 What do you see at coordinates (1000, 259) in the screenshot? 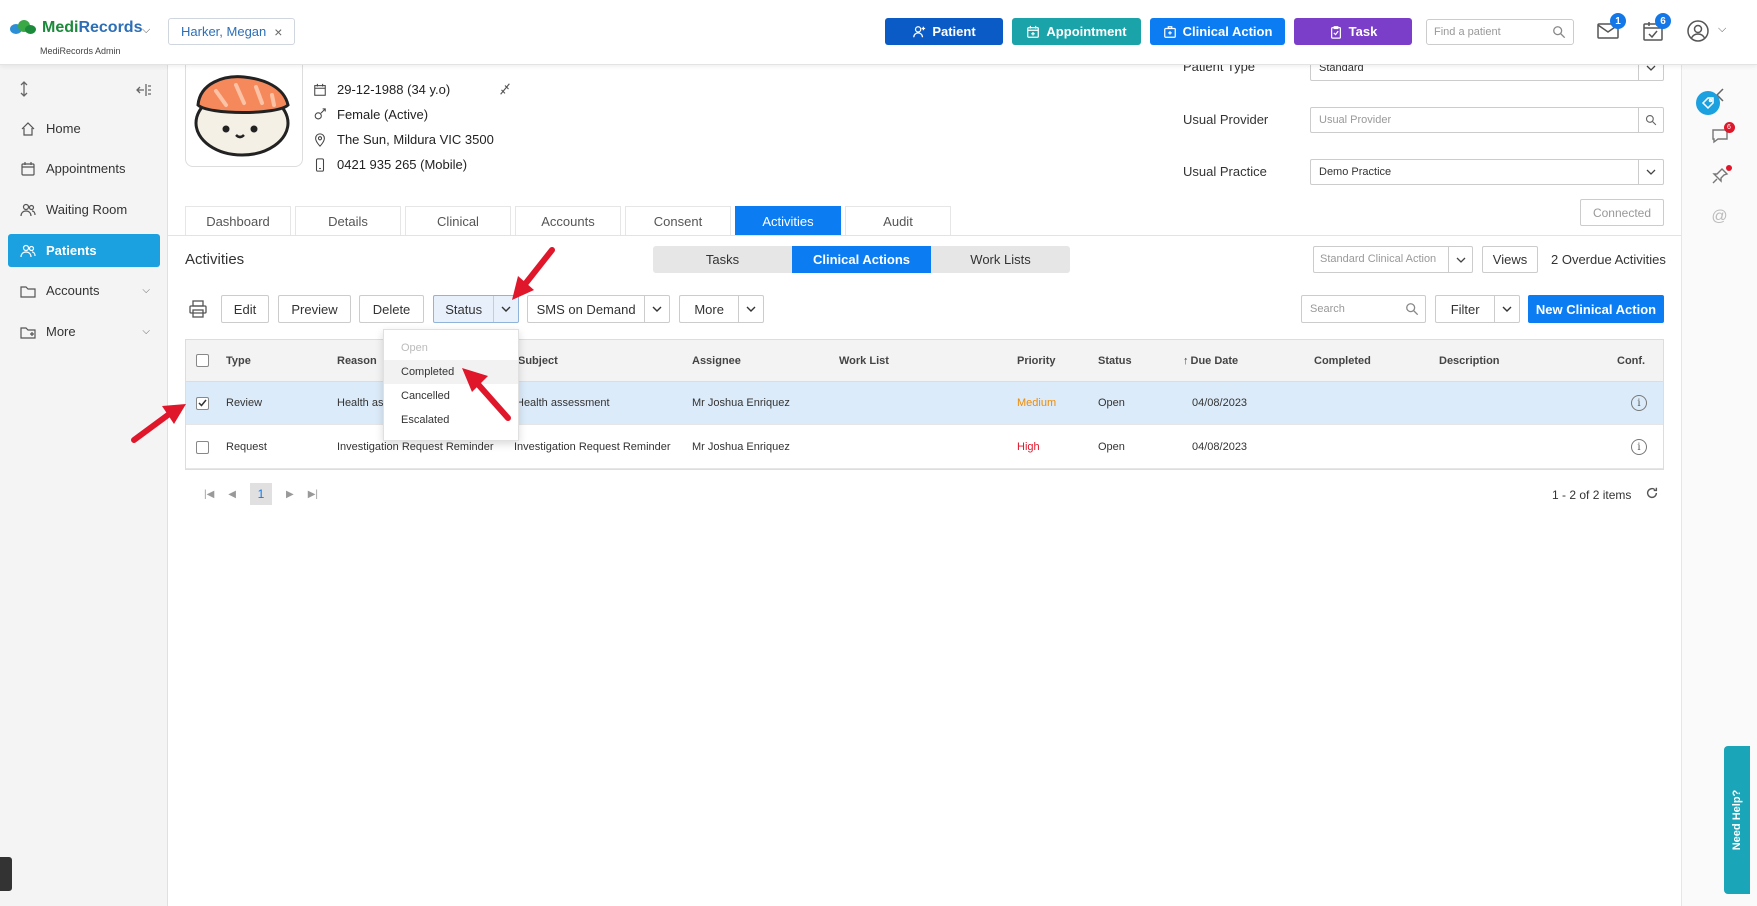
I see `segment-work-lists: Work Lists` at bounding box center [1000, 259].